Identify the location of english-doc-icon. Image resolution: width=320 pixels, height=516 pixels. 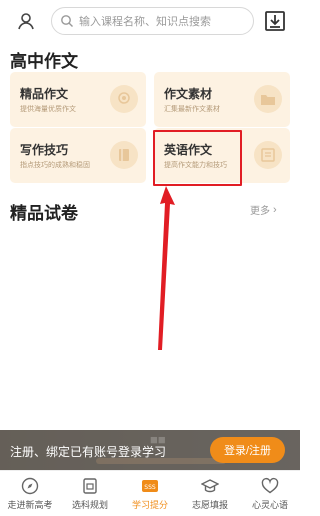
(268, 155).